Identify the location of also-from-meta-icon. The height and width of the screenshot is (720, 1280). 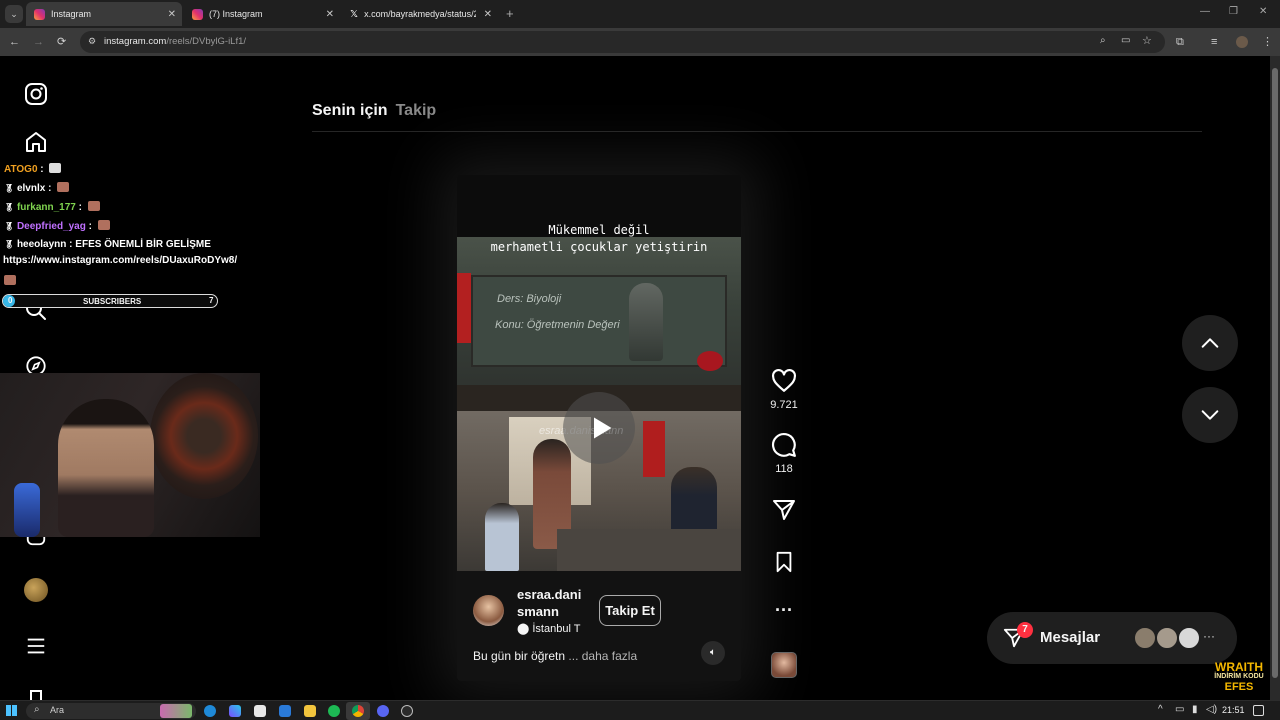
(36, 695).